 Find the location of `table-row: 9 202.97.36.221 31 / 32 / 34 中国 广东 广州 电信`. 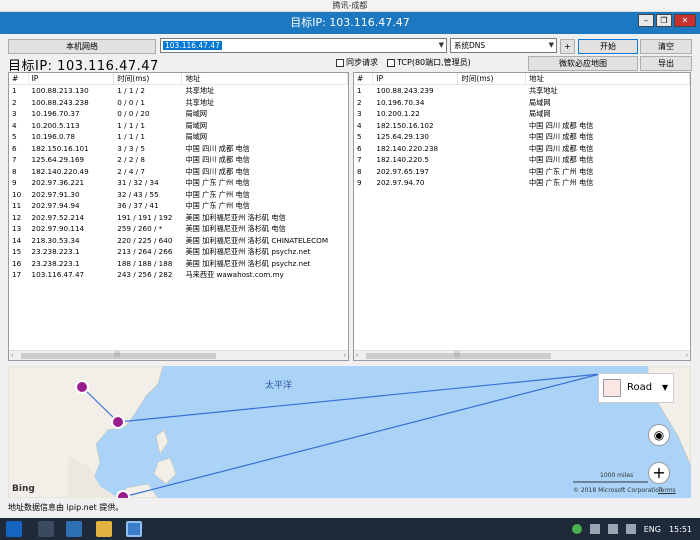

table-row: 9 202.97.36.221 31 / 32 / 34 中国 广东 广州 电信 is located at coordinates (178, 183).